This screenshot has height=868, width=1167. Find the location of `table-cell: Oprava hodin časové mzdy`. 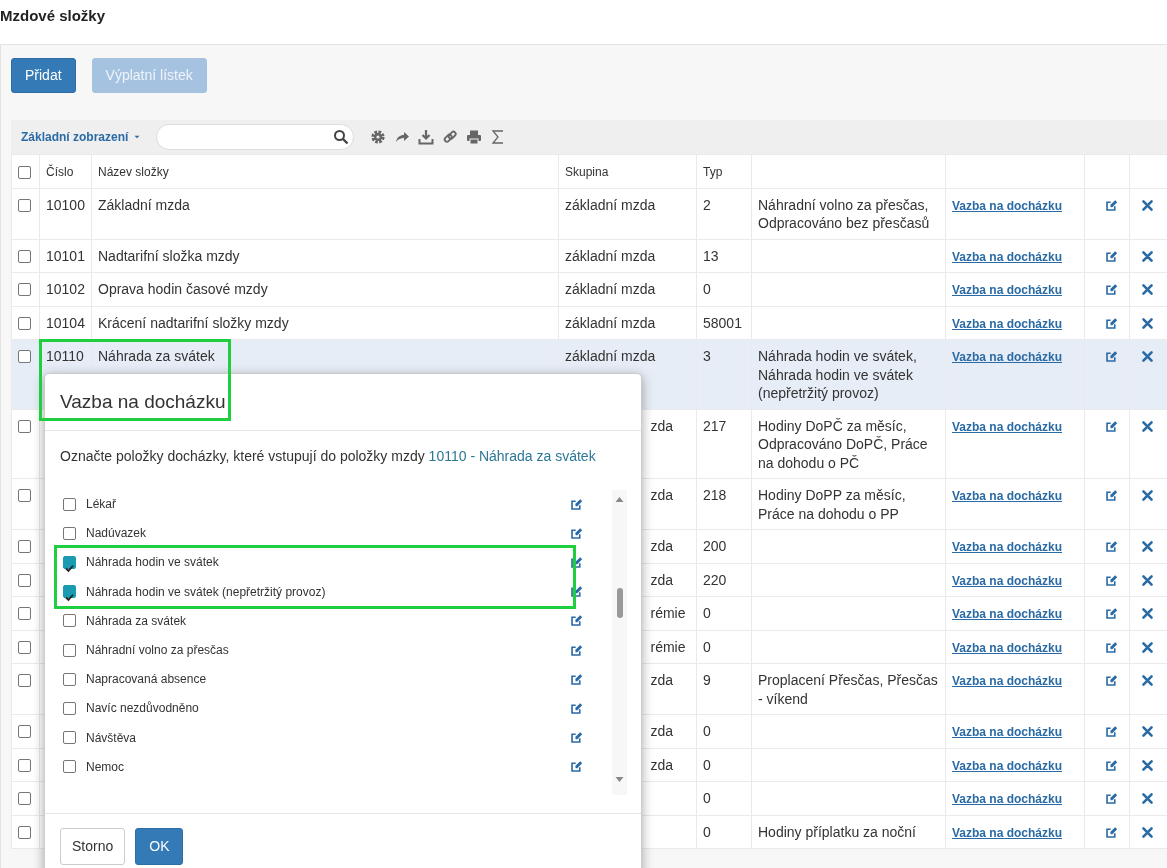

table-cell: Oprava hodin časové mzdy is located at coordinates (183, 289).